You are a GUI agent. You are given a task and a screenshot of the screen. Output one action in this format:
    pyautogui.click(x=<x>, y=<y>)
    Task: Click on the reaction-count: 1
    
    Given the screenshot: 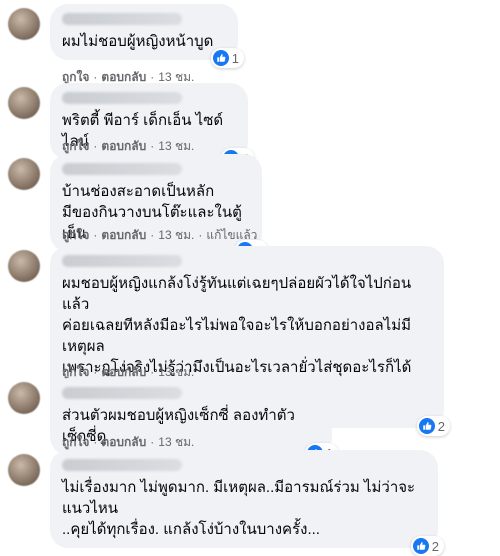 What is the action you would take?
    pyautogui.click(x=227, y=58)
    